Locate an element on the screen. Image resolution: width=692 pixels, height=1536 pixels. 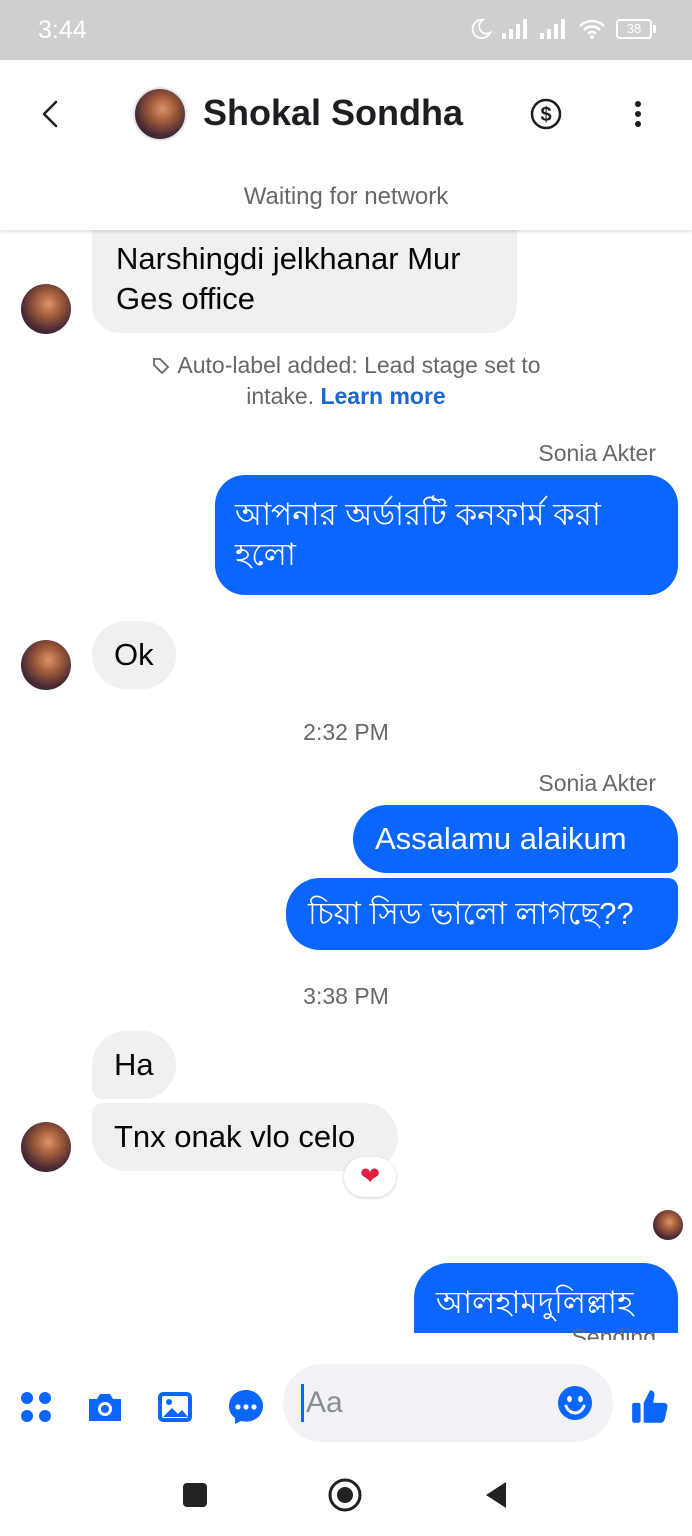
battery-icon: 38 is located at coordinates (636, 29).